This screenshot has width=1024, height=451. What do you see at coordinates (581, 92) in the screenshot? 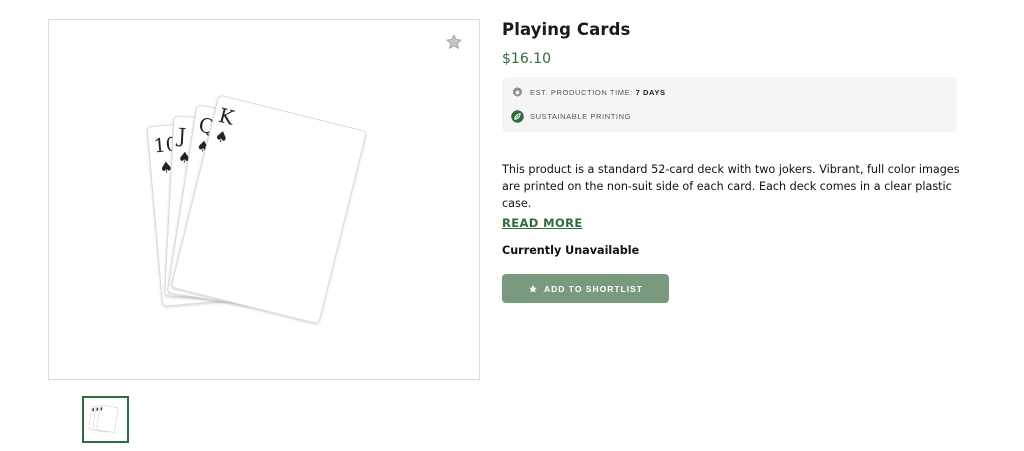
I see `production-time-label: EST. PRODUCTION TIME:` at bounding box center [581, 92].